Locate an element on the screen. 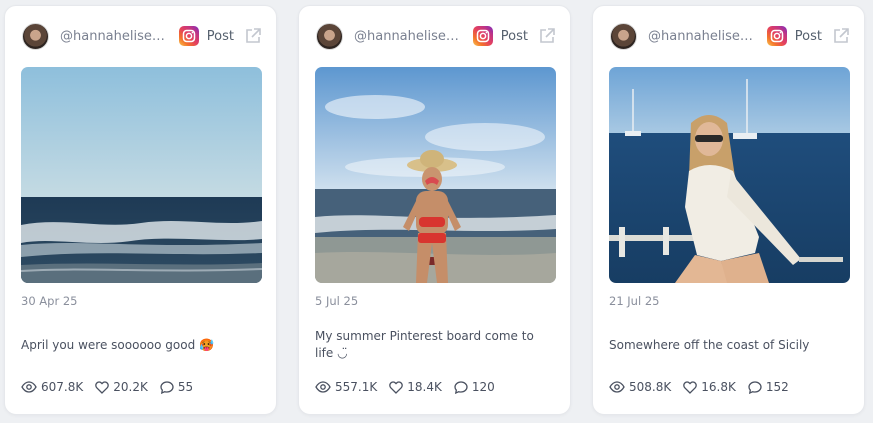 Image resolution: width=873 pixels, height=423 pixels. views-count: 607.8K is located at coordinates (62, 387).